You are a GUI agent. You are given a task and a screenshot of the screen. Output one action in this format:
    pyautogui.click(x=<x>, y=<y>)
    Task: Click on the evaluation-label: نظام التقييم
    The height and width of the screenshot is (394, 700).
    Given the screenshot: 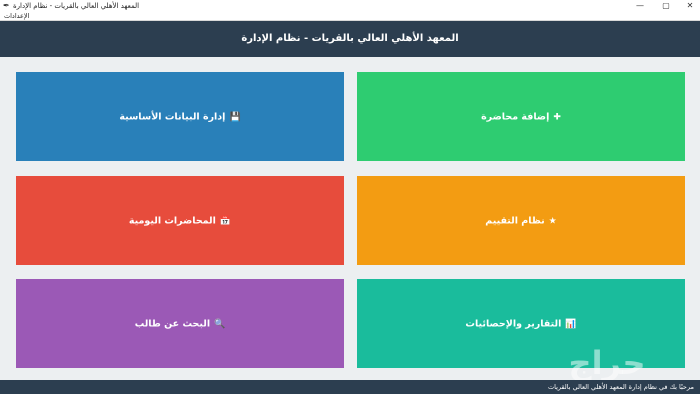 What is the action you would take?
    pyautogui.click(x=515, y=220)
    